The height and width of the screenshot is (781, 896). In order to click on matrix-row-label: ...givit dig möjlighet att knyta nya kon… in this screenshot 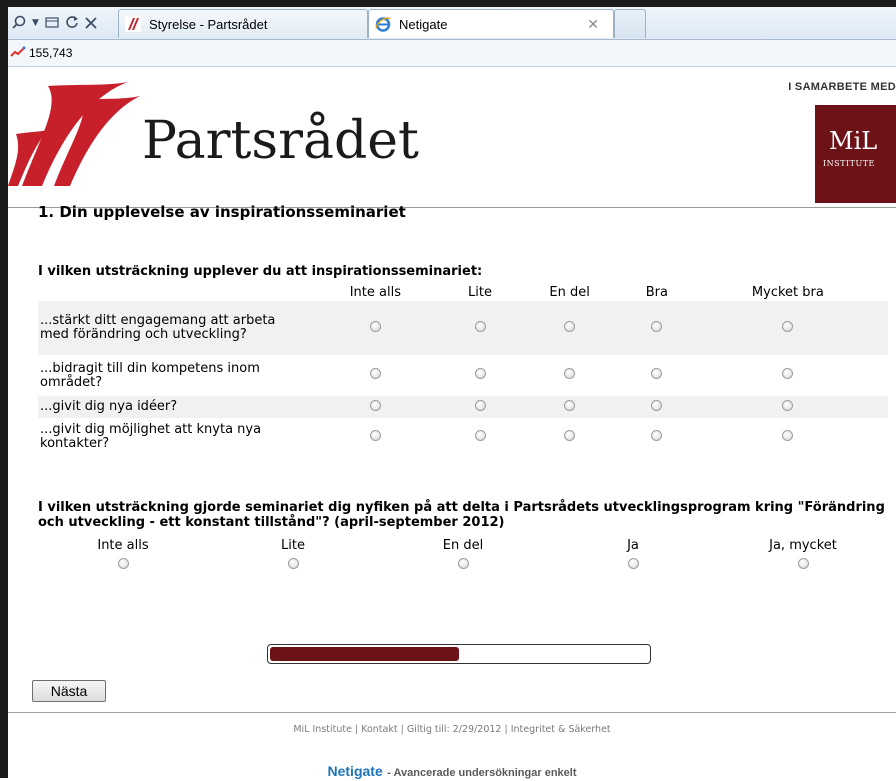, I will do `click(151, 436)`.